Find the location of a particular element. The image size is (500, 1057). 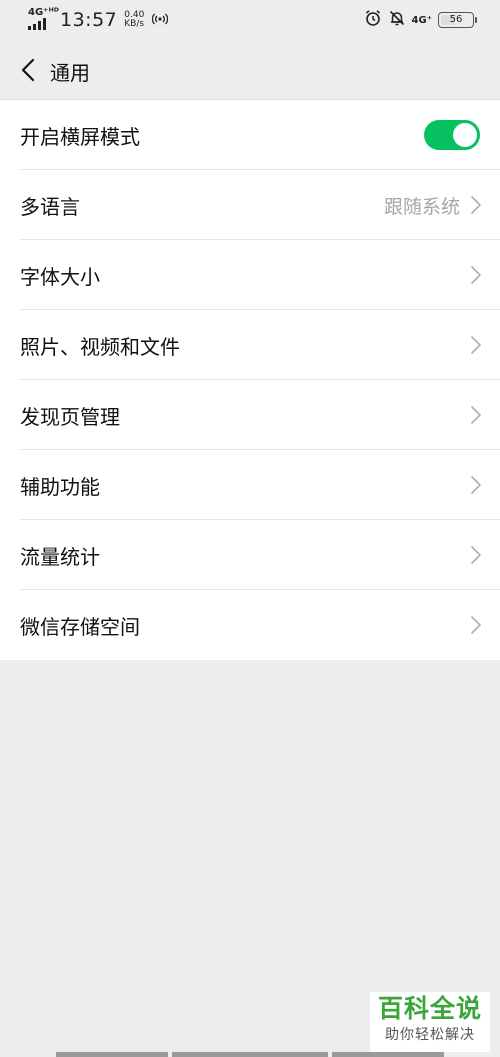

setting-storage: 微信存储空间 is located at coordinates (250, 625).